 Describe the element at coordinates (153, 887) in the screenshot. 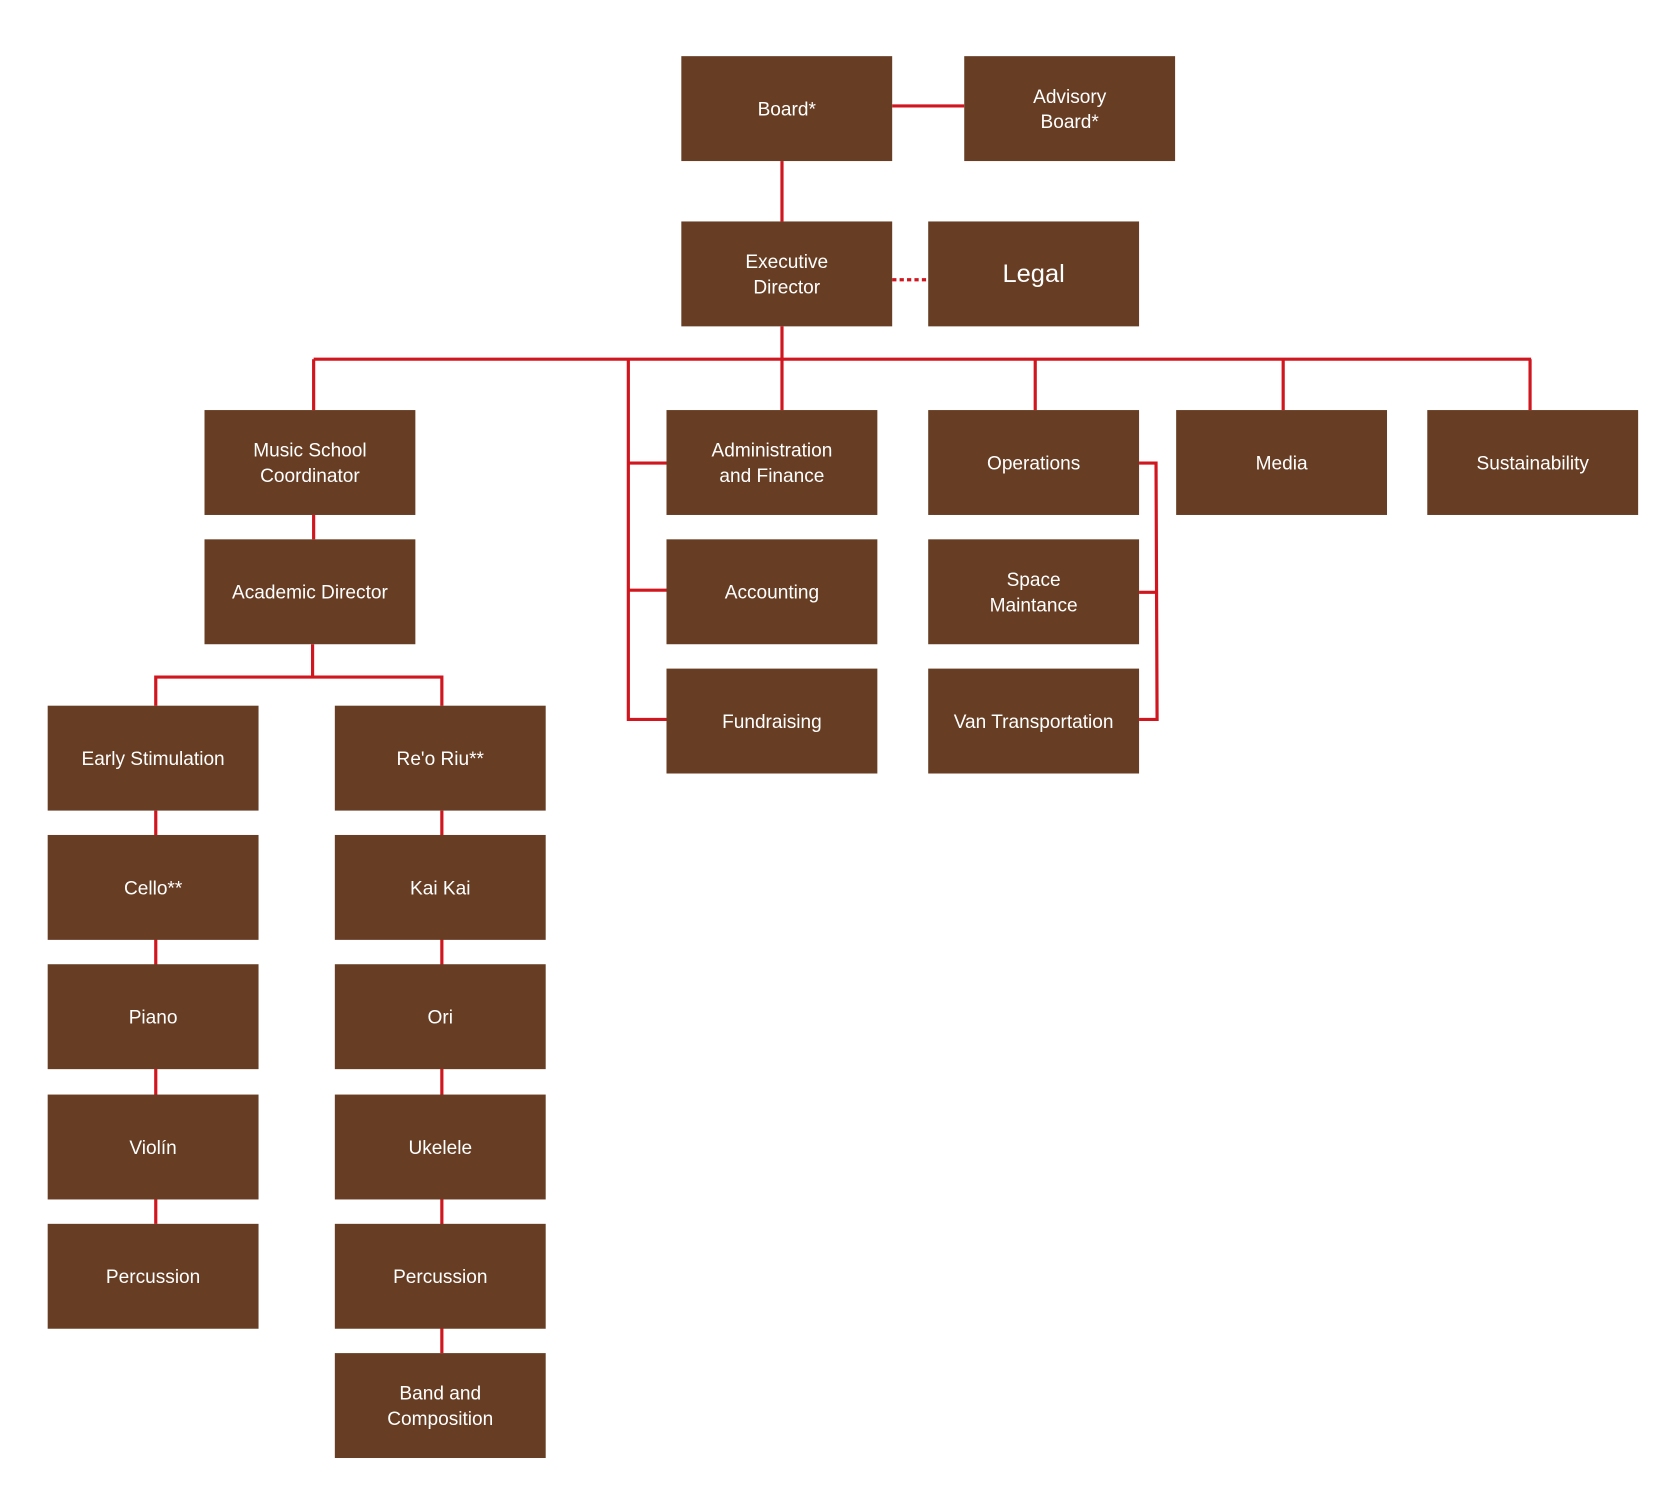

I see `node-cello: Cello**` at that location.